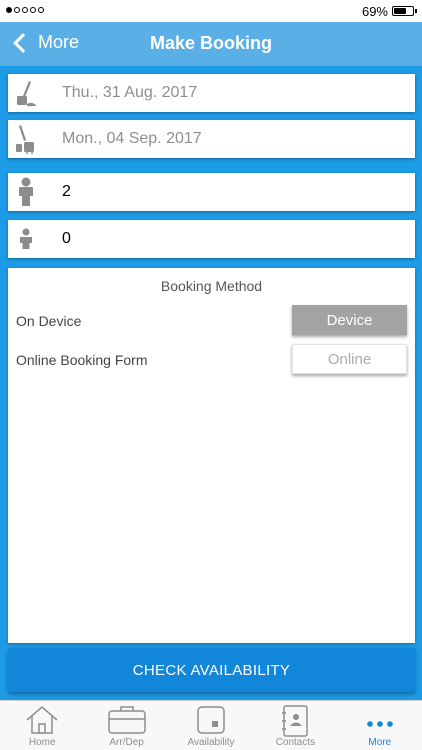 Image resolution: width=422 pixels, height=750 pixels. Describe the element at coordinates (26, 239) in the screenshot. I see `child-person-icon` at that location.